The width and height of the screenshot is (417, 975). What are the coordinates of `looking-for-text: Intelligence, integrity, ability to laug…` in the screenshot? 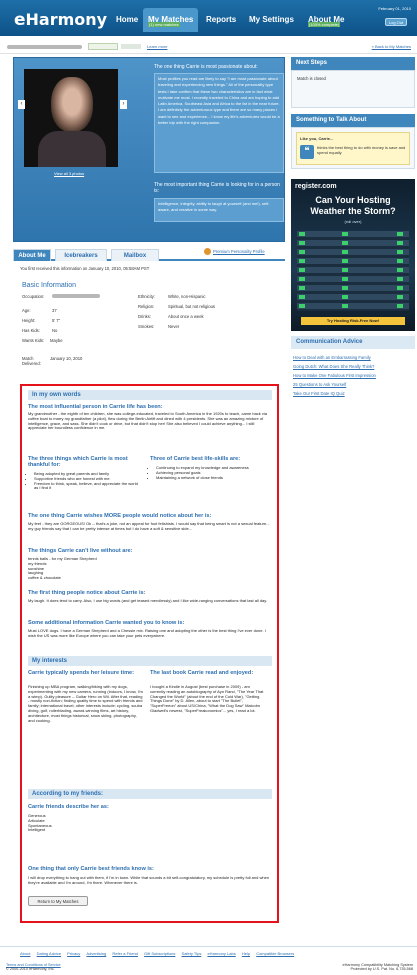 It's located at (219, 210).